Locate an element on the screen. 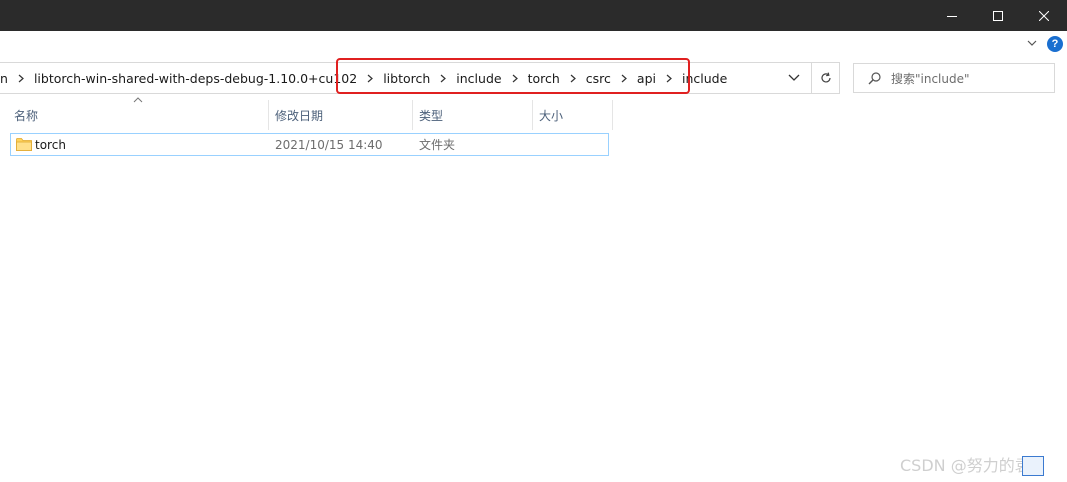 Image resolution: width=1067 pixels, height=482 pixels. column-type-label: 类型 is located at coordinates (431, 115).